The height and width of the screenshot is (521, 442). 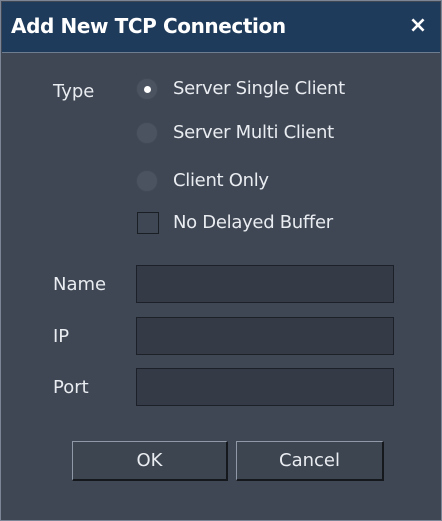 What do you see at coordinates (71, 387) in the screenshot?
I see `port-label: Port` at bounding box center [71, 387].